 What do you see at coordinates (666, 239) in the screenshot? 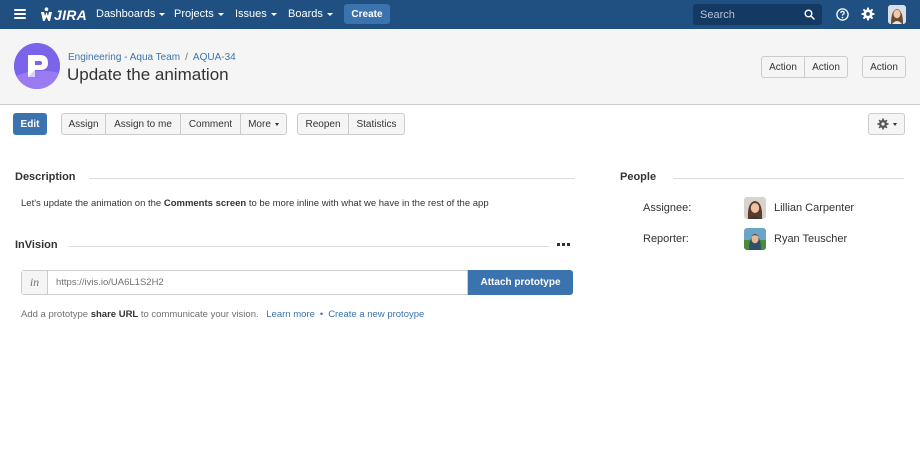
I see `reporter-label: Reporter:` at bounding box center [666, 239].